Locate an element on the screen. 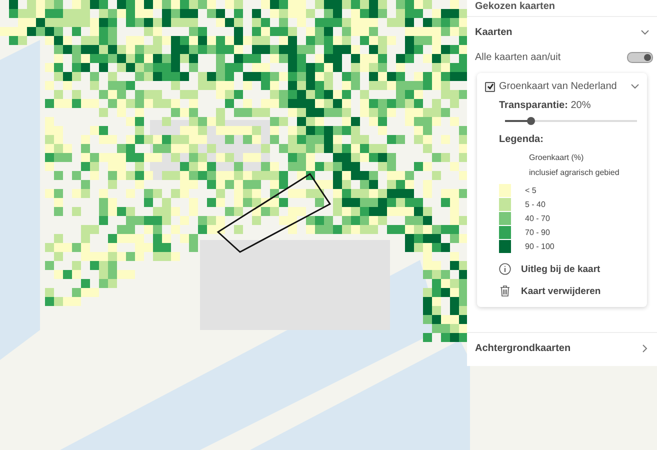 The image size is (657, 450). legend-heading: Groenkaart (%) is located at coordinates (556, 157).